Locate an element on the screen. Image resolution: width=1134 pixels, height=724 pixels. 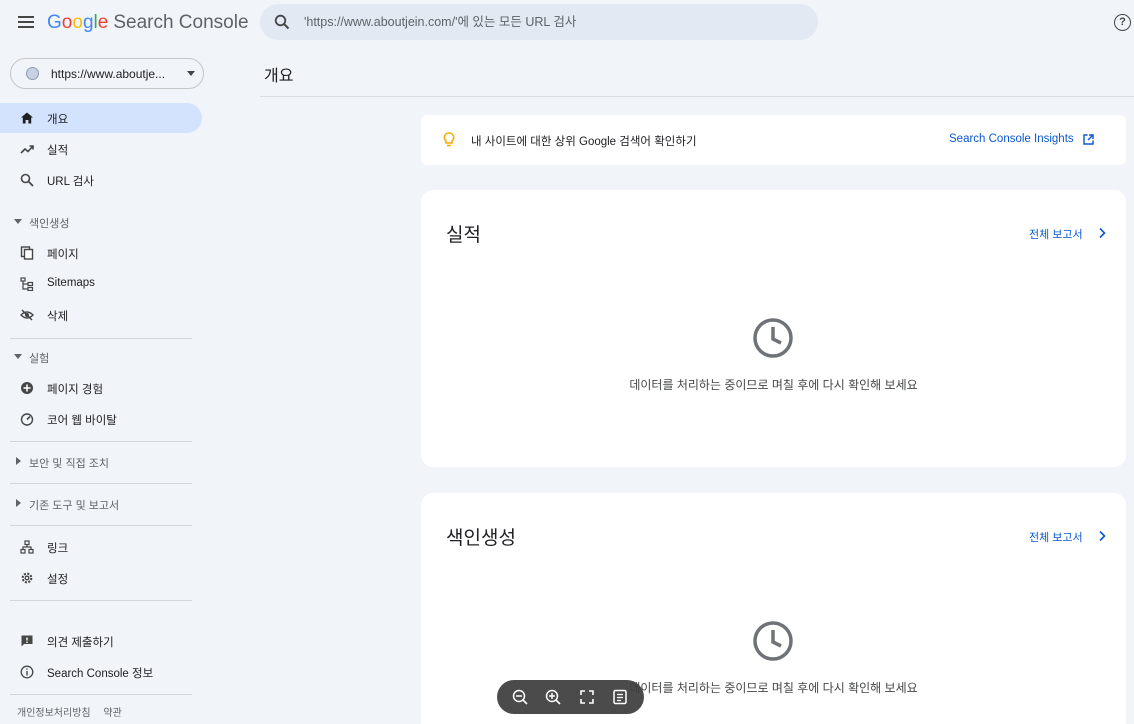
zoom-in-icon is located at coordinates (553, 697).